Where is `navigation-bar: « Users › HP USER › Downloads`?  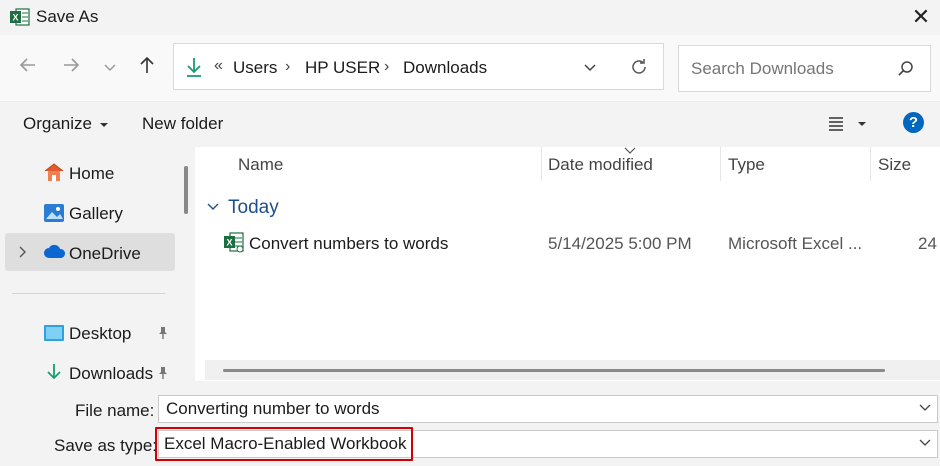
navigation-bar: « Users › HP USER › Downloads is located at coordinates (470, 68).